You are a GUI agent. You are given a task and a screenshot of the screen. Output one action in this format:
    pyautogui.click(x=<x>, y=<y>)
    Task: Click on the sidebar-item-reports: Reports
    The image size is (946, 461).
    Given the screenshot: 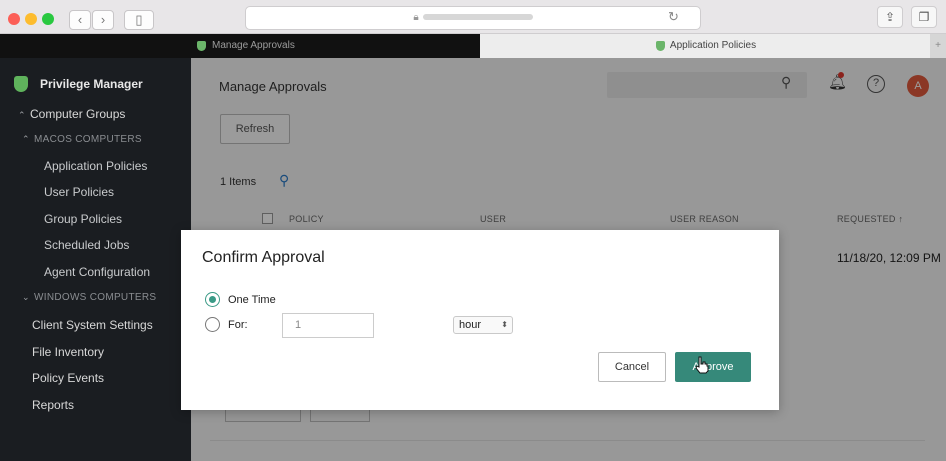 What is the action you would take?
    pyautogui.click(x=95, y=405)
    